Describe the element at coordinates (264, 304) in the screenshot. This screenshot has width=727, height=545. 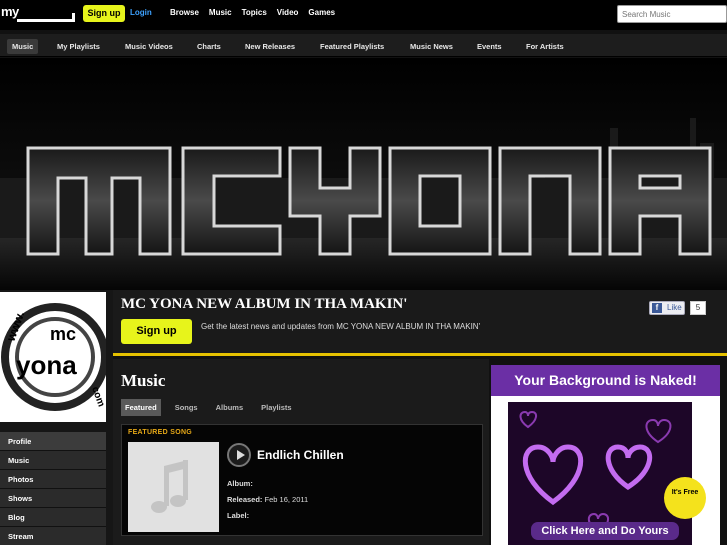
I see `page-title: MC YONA NEW ALBUM IN THA MAKIN'` at that location.